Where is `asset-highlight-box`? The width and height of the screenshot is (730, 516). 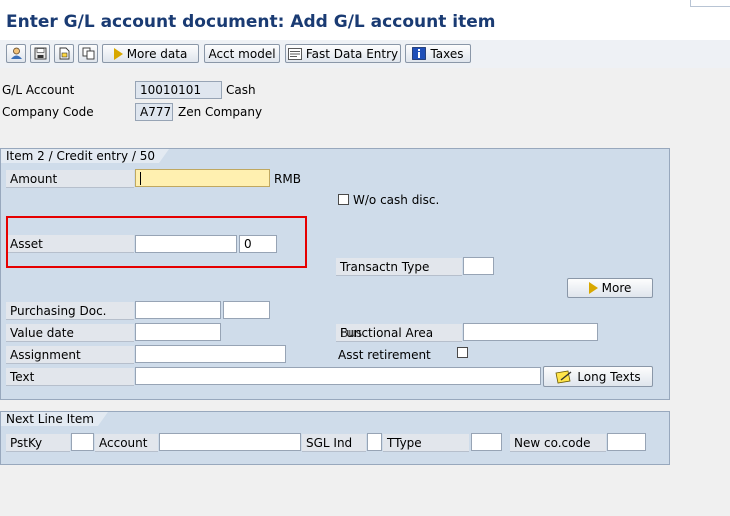 asset-highlight-box is located at coordinates (156, 242).